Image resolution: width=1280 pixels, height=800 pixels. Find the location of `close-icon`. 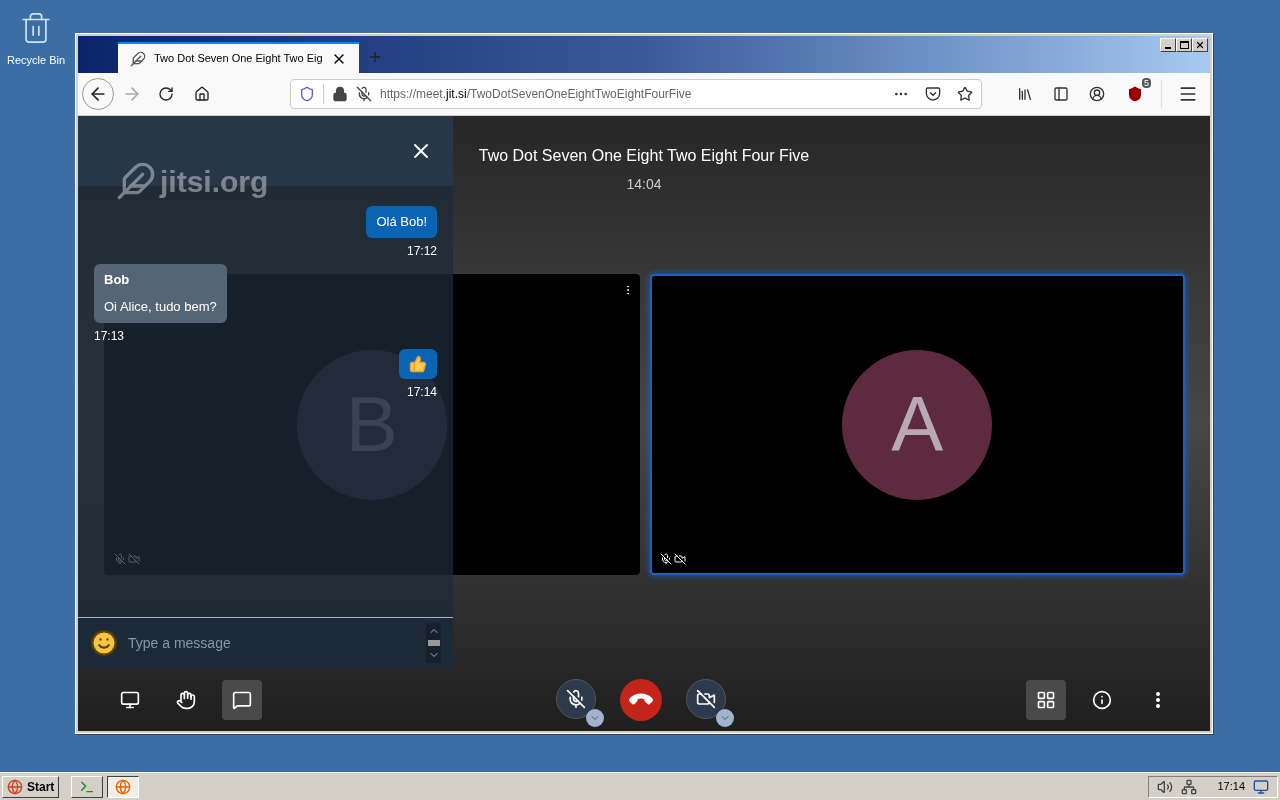

close-icon is located at coordinates (1200, 45).